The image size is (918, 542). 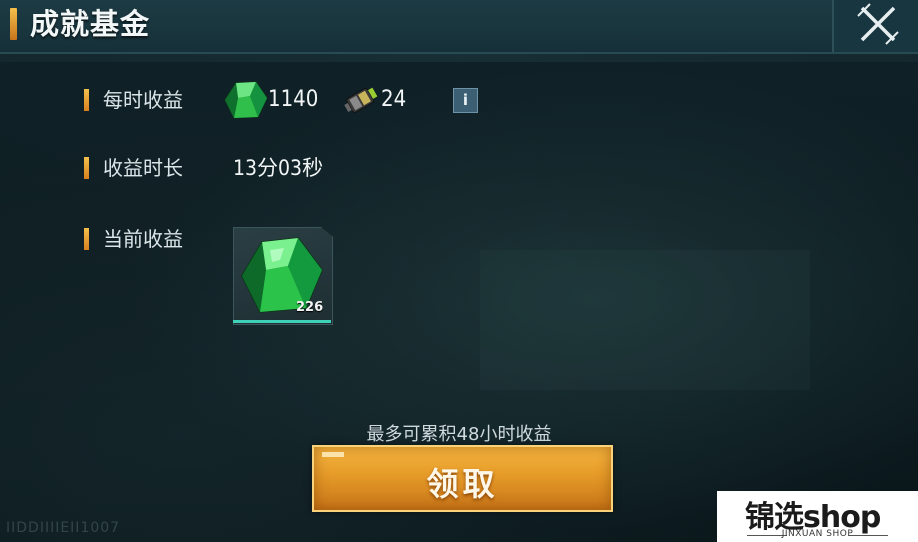 What do you see at coordinates (143, 239) in the screenshot?
I see `current-income-label: 当前收益` at bounding box center [143, 239].